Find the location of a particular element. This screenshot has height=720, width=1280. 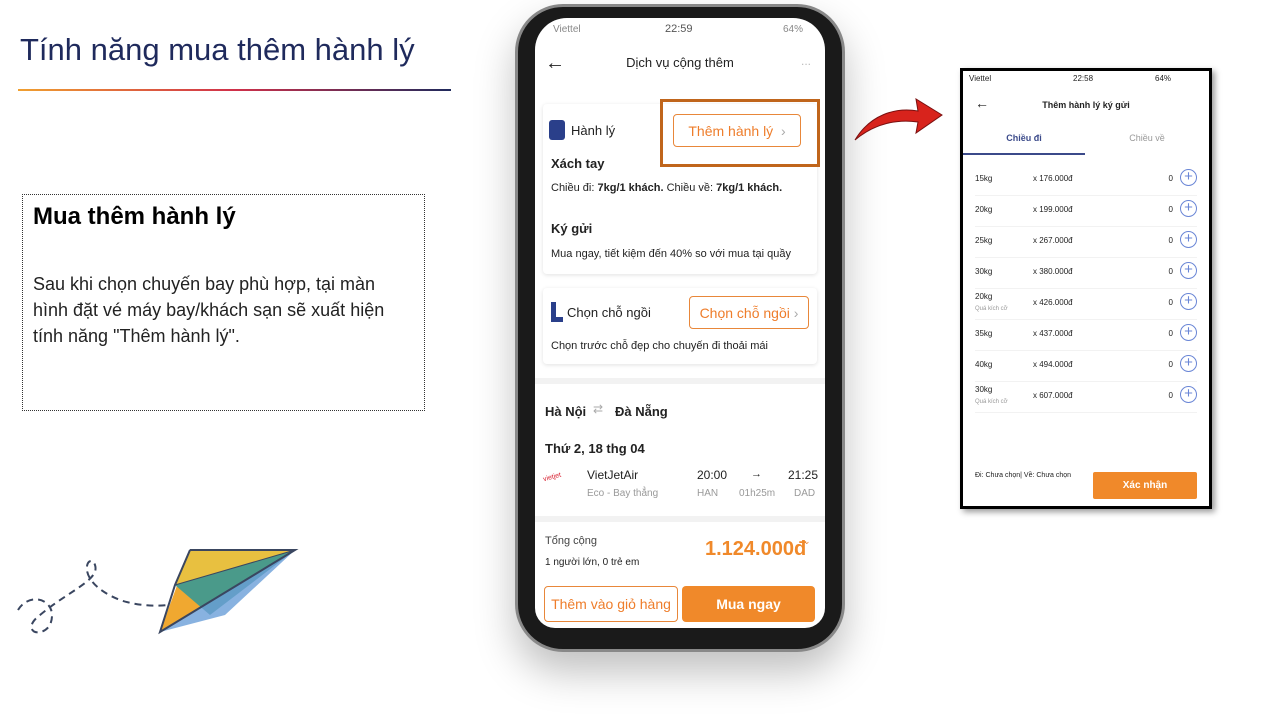

passenger-count: 1 người lớn, 0 trẻ em is located at coordinates (592, 562).